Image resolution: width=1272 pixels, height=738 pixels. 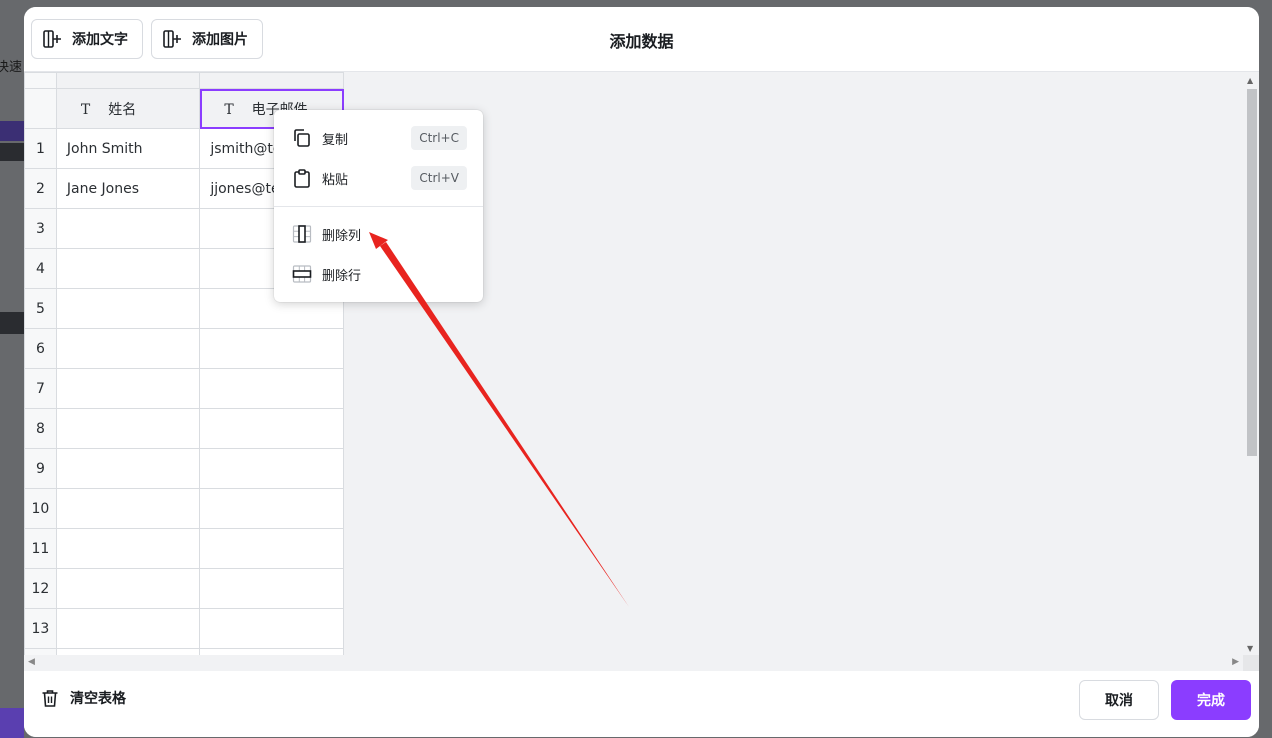 What do you see at coordinates (302, 274) in the screenshot?
I see `delete-row-icon` at bounding box center [302, 274].